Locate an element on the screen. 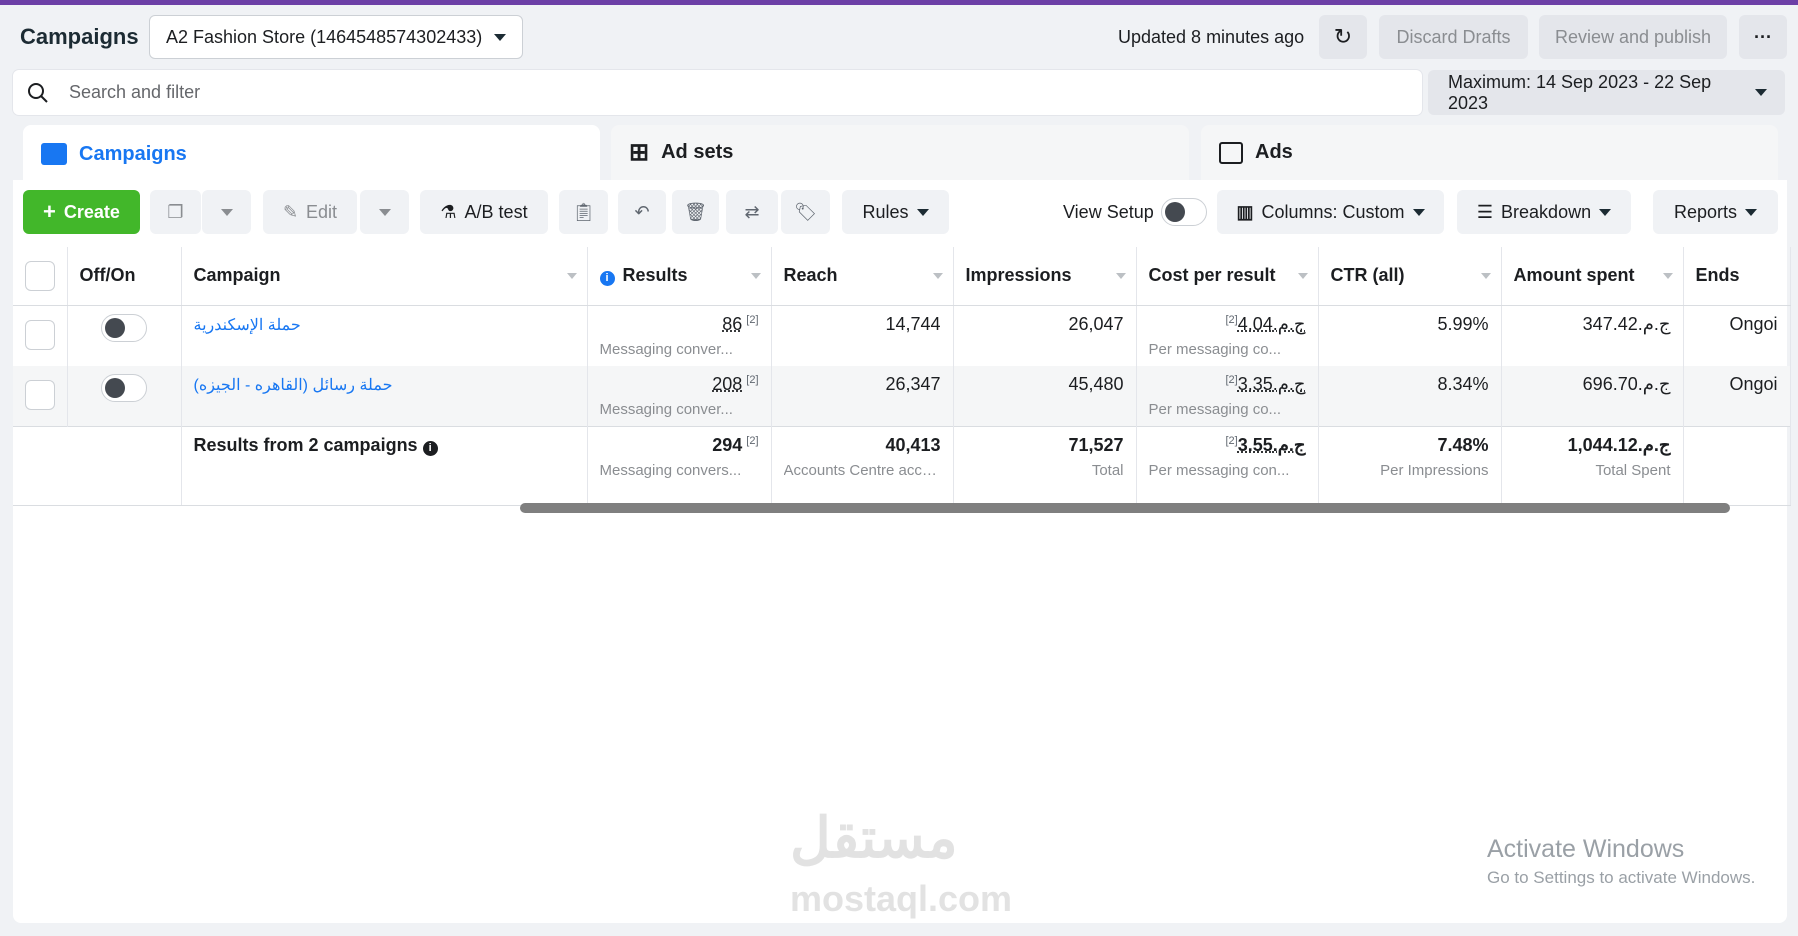 This screenshot has width=1798, height=936. clipboard-button: 📋︎ is located at coordinates (583, 212).